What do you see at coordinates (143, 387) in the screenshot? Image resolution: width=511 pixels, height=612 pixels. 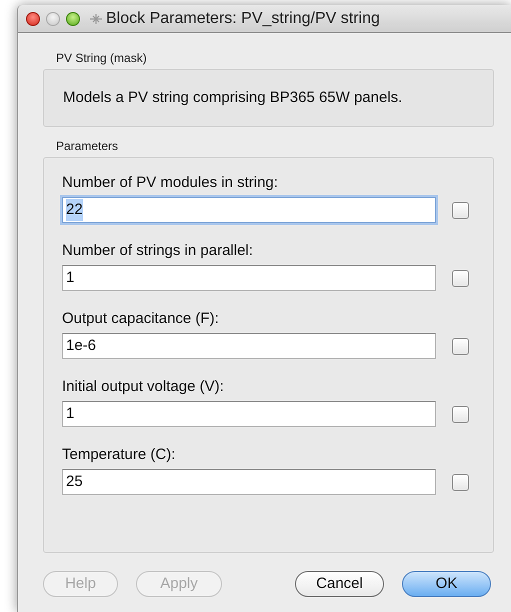 I see `field-label: Initial output voltage (V):` at bounding box center [143, 387].